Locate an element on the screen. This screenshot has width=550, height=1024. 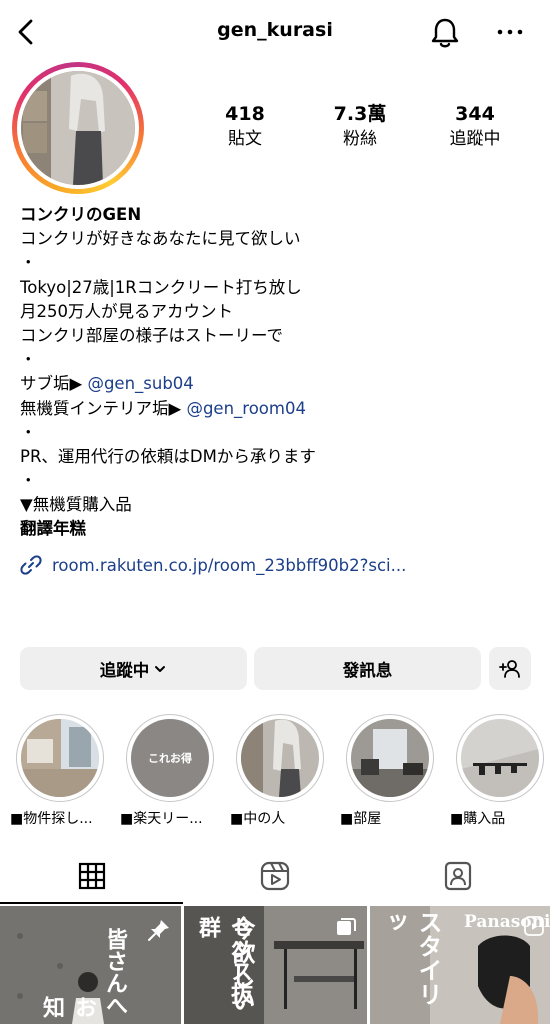
avatar-story-ring is located at coordinates (78, 128).